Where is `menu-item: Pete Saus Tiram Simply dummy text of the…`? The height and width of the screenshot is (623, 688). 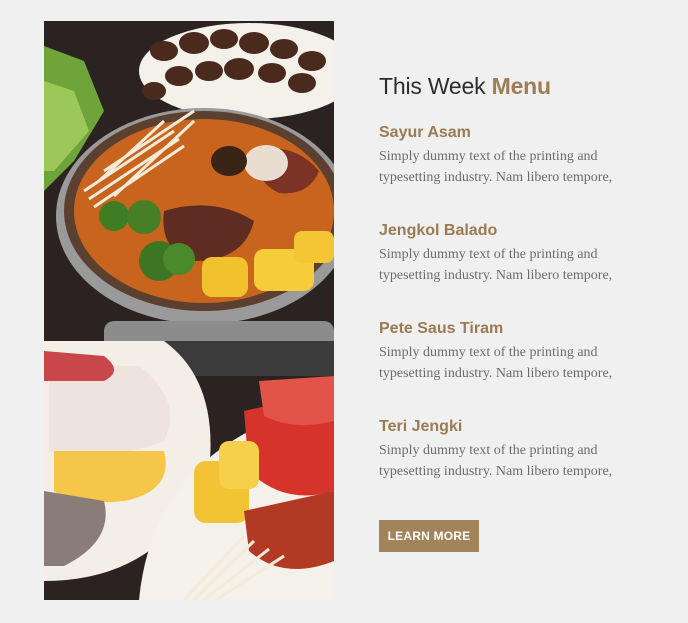 menu-item: Pete Saus Tiram Simply dummy text of the… is located at coordinates (499, 362).